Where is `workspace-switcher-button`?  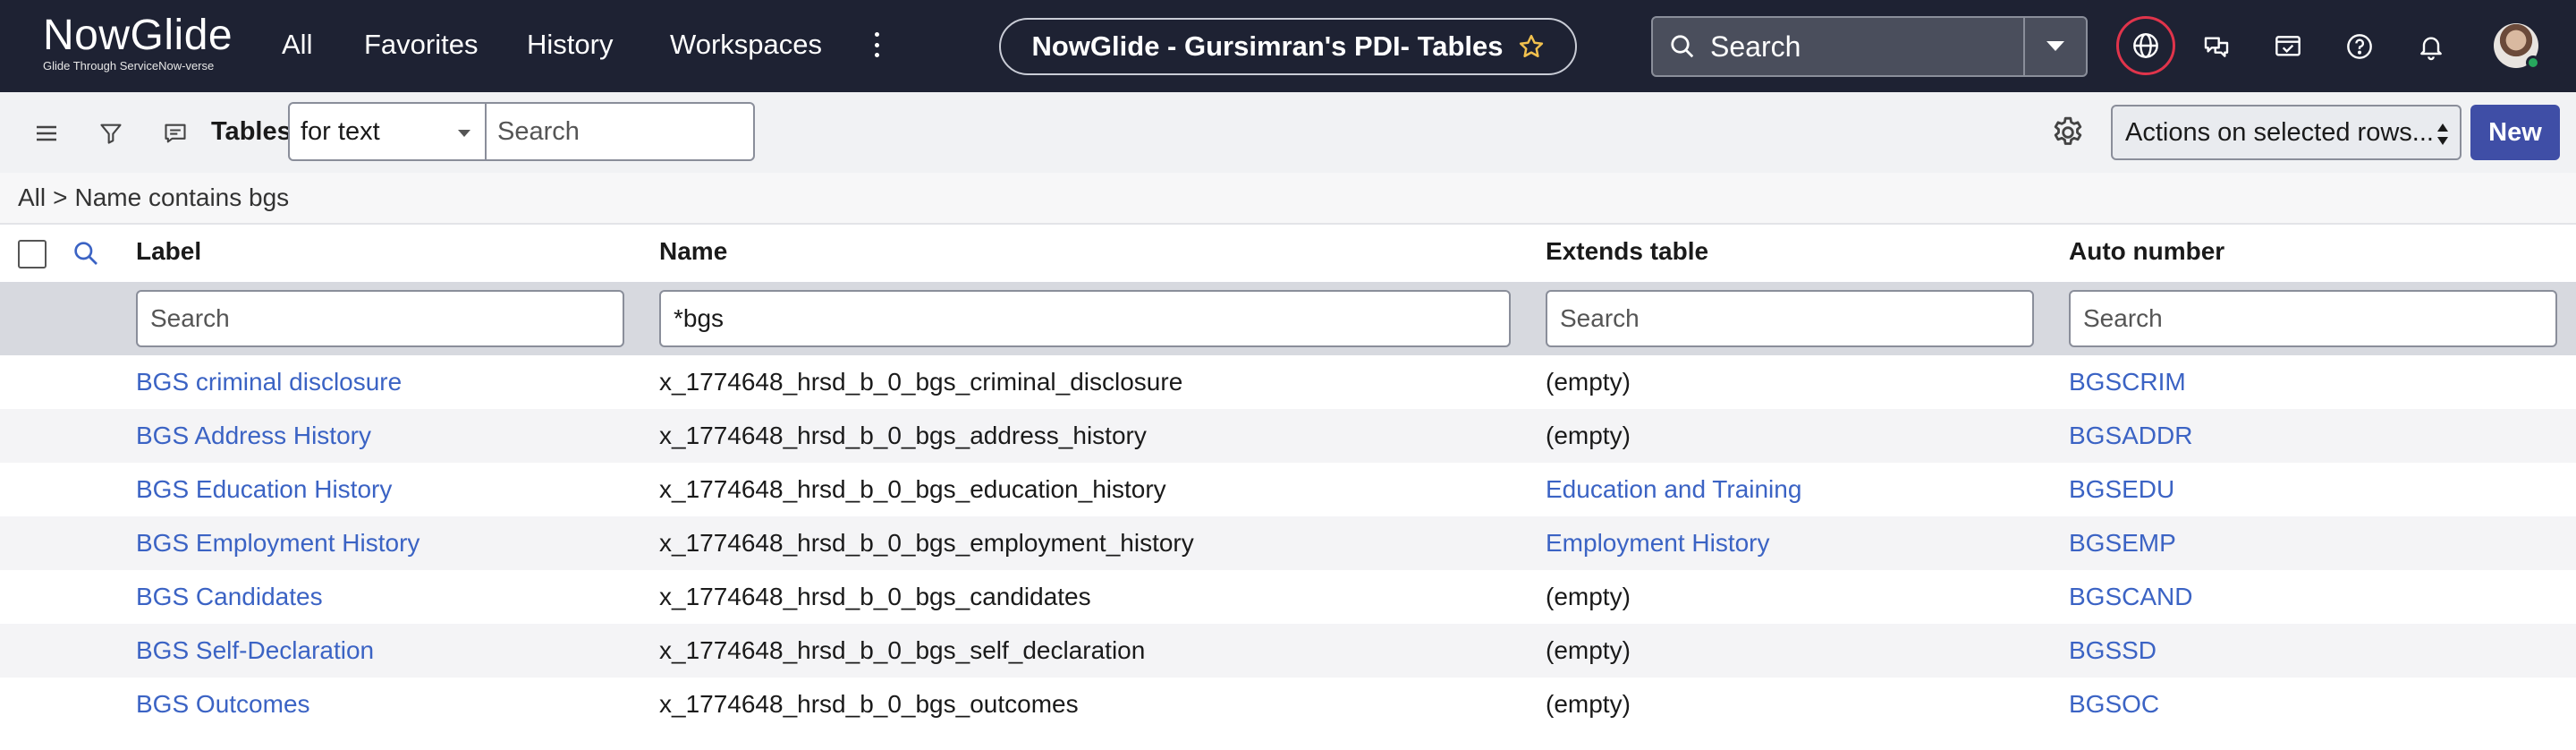
workspace-switcher-button is located at coordinates (2288, 46).